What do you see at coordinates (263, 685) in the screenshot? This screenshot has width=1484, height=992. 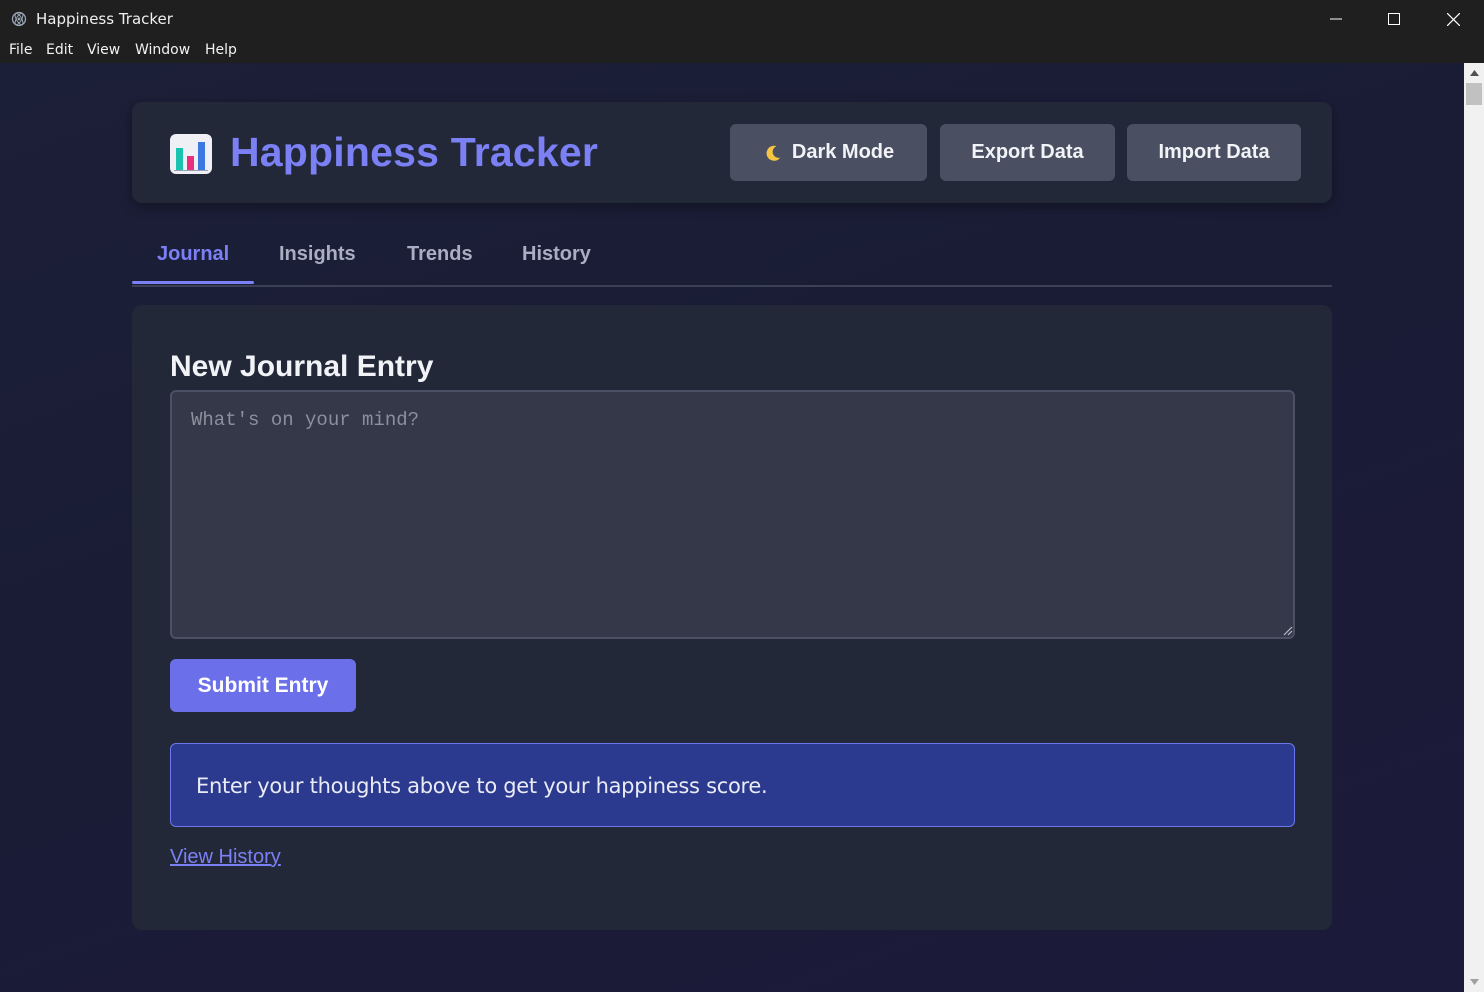 I see `submit-entry-button: Submit Entry` at bounding box center [263, 685].